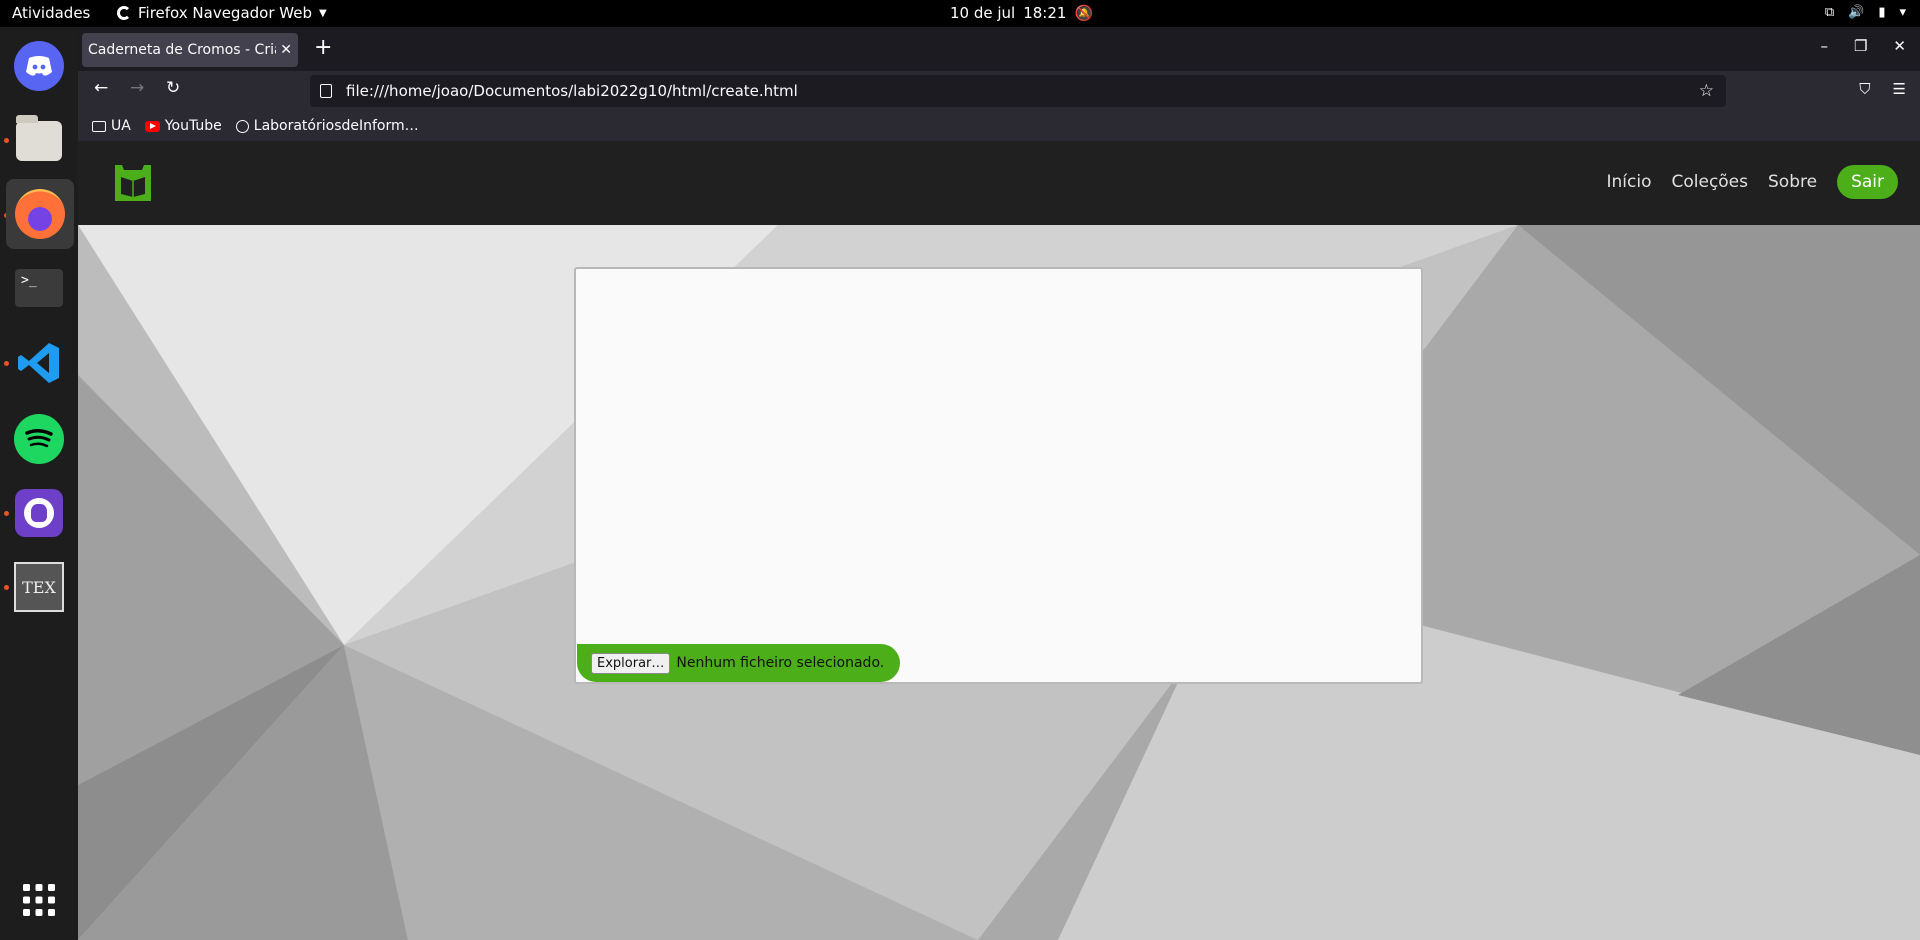 This screenshot has height=940, width=1920. I want to click on bookmark-label: YouTube, so click(193, 126).